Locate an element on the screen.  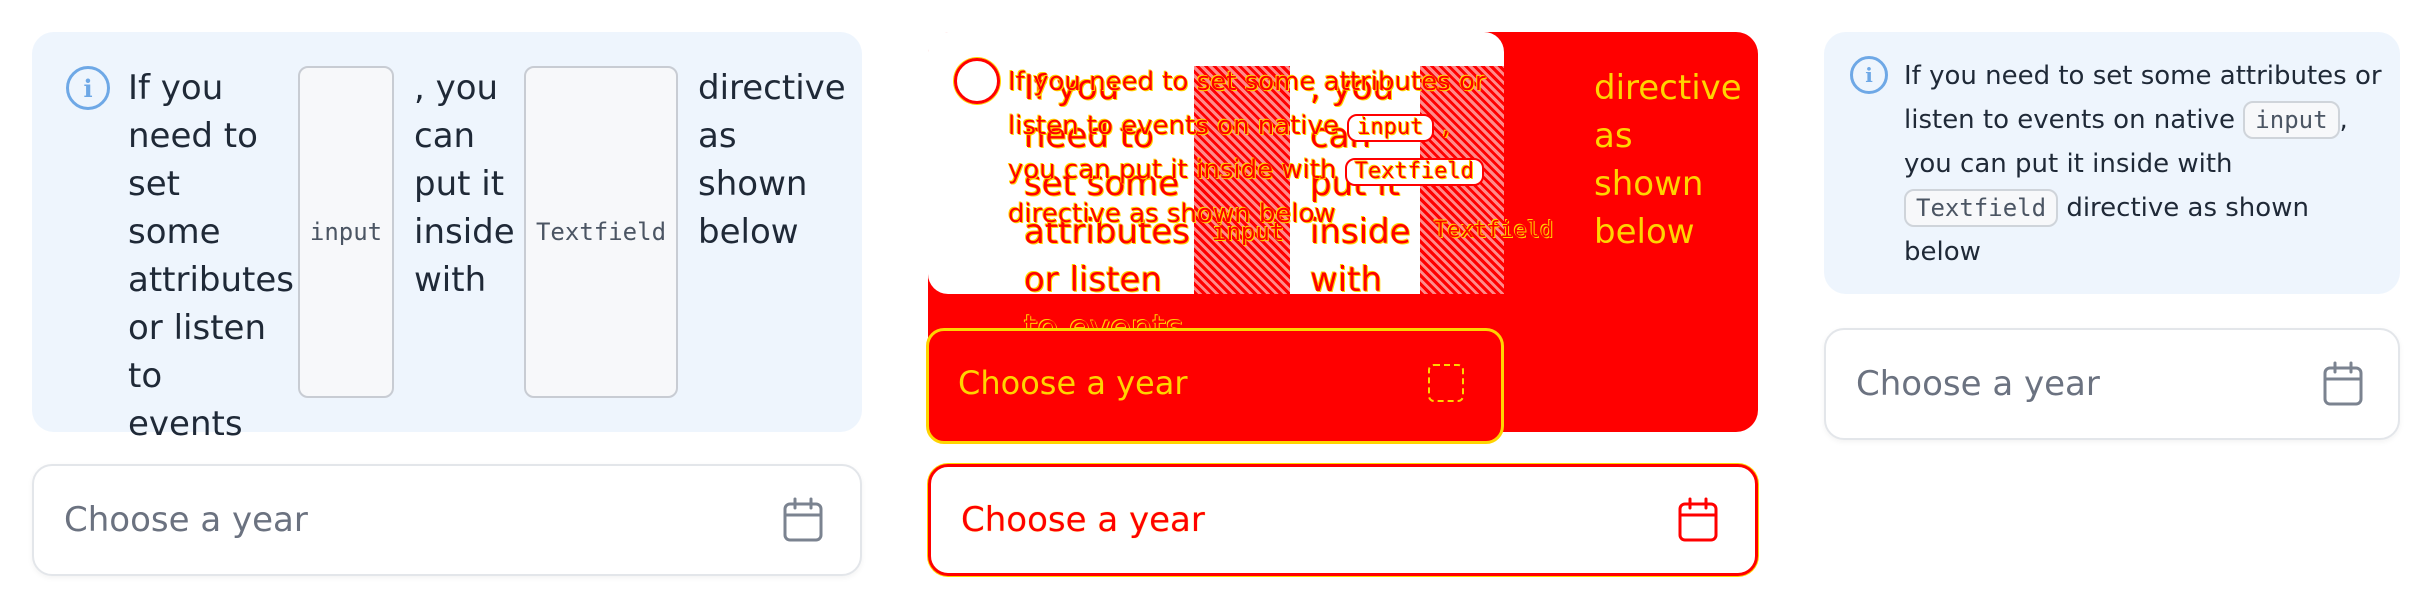
year-picker-input-compact: Choose a year is located at coordinates (2112, 384).